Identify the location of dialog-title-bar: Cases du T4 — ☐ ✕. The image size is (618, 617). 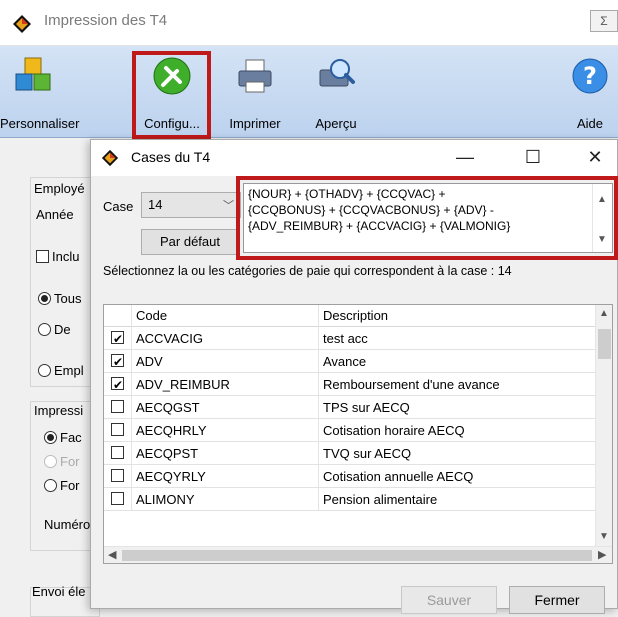
(354, 158).